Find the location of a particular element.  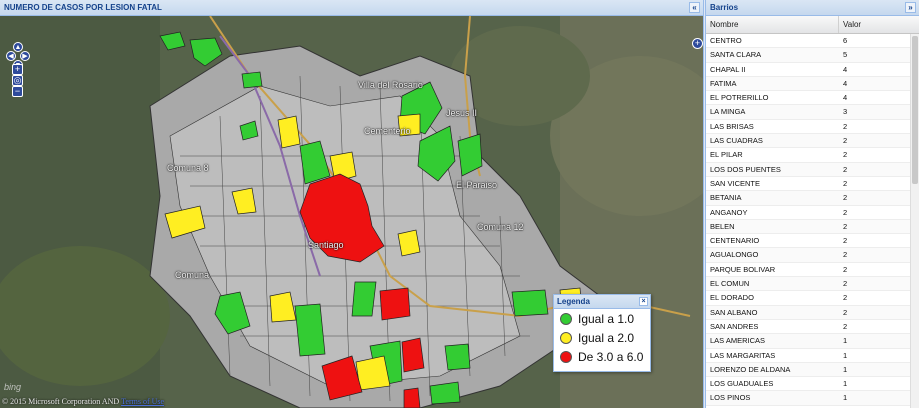

table-row: LA MINGA 3 is located at coordinates (808, 112).